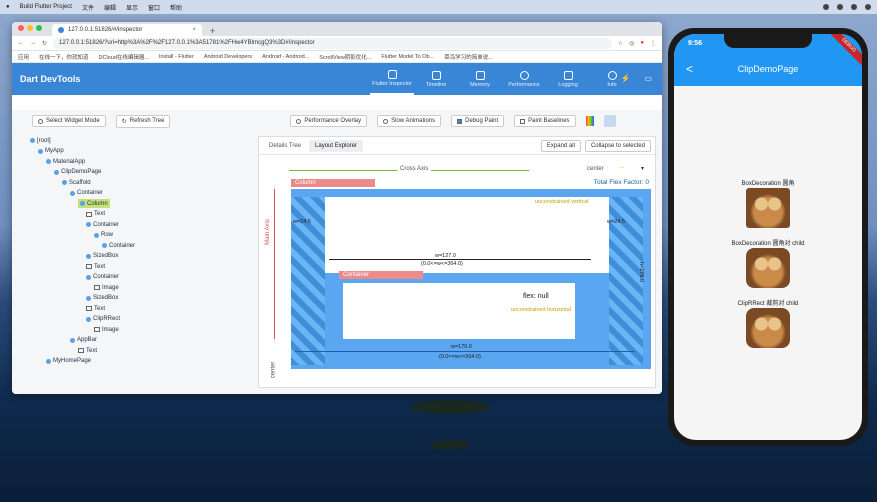  I want to click on menubar-item-file: 文件, so click(88, 7).